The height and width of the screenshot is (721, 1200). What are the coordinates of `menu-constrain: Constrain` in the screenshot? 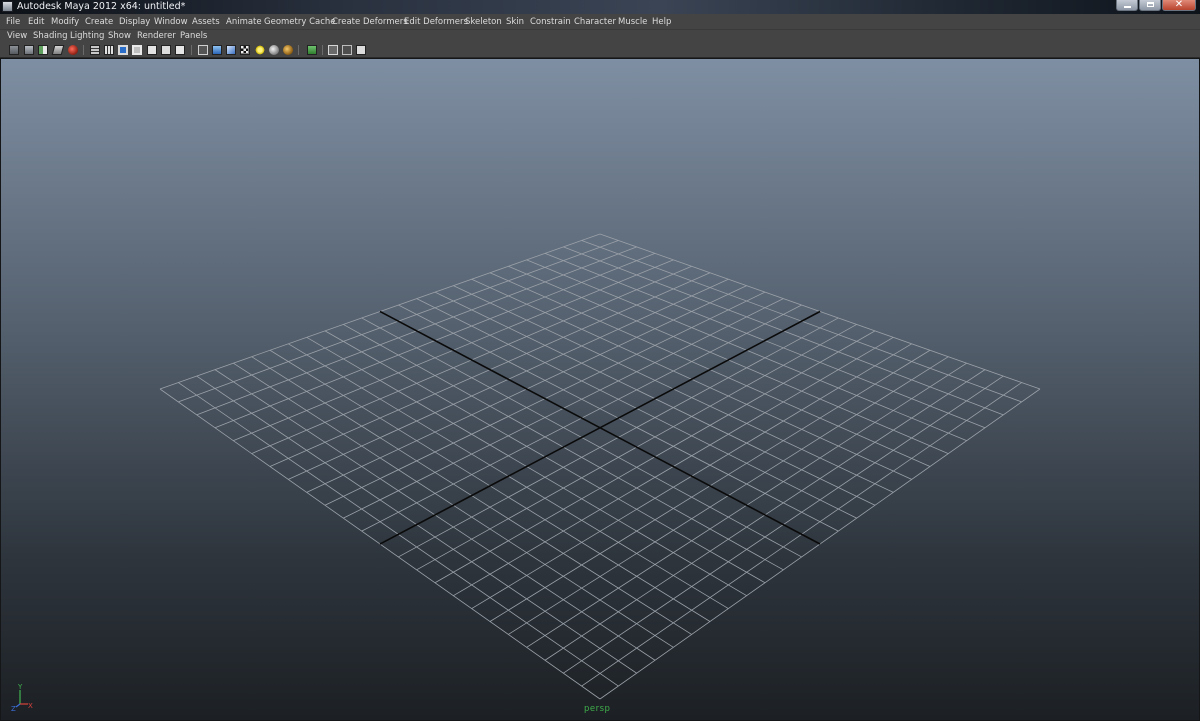 It's located at (550, 22).